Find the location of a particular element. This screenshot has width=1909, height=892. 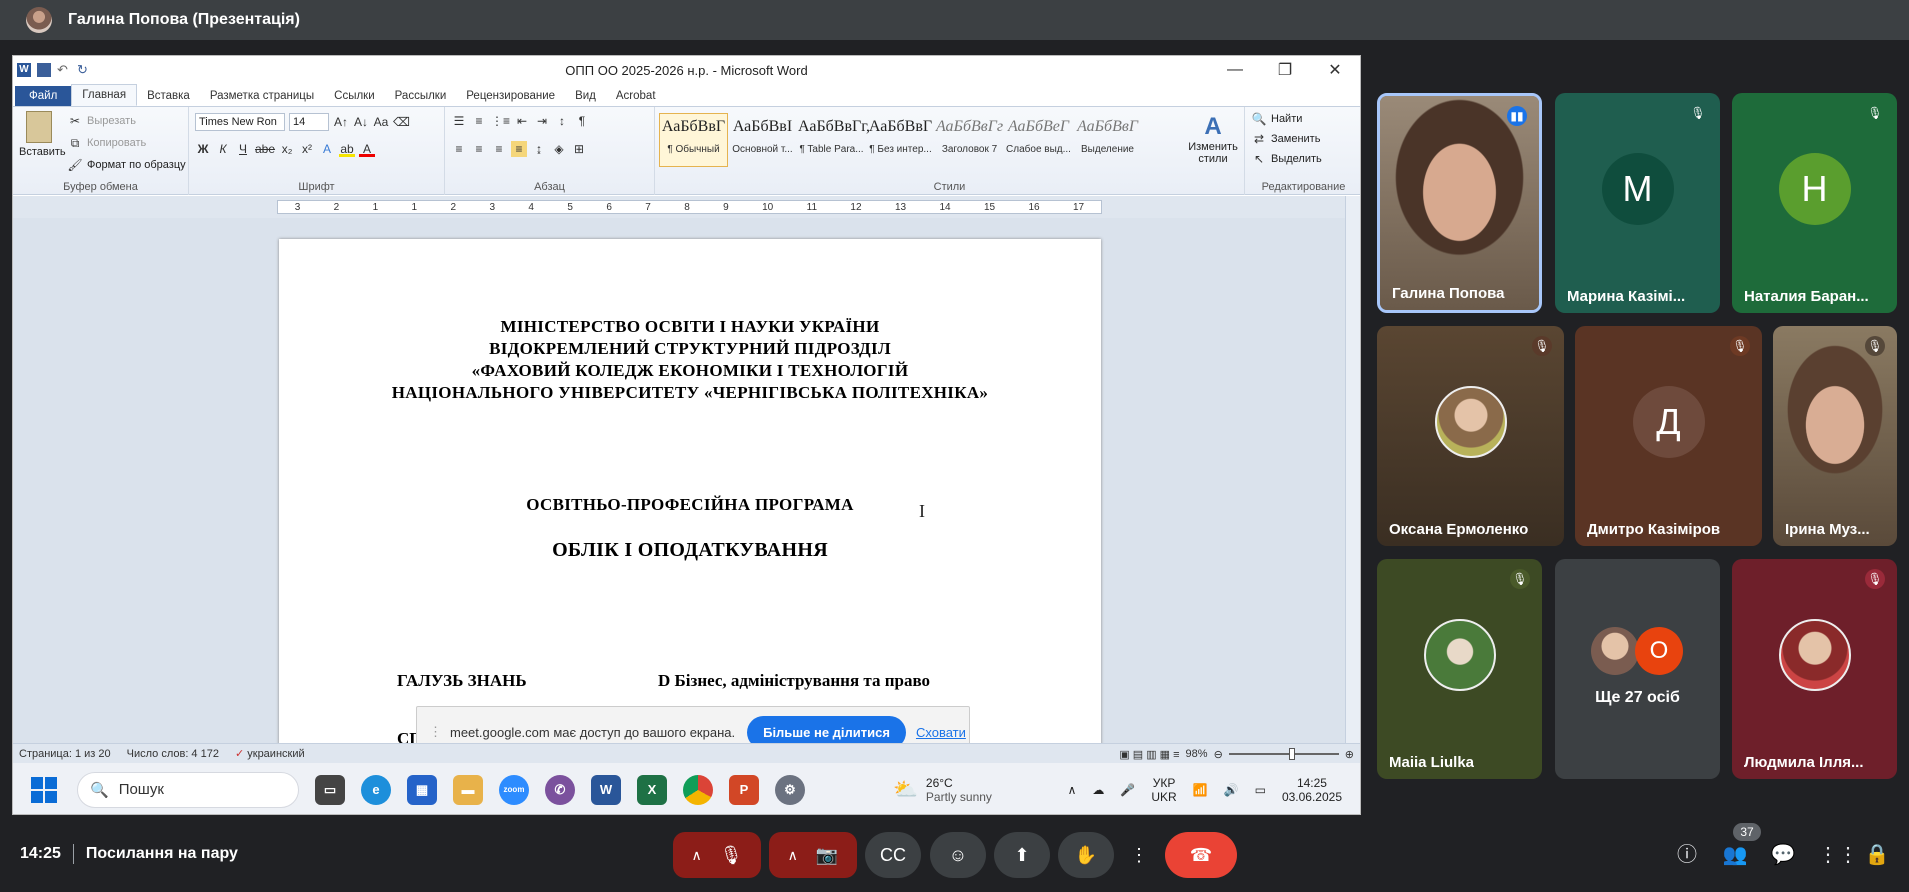

show-marks-icon: ¶ is located at coordinates (582, 121).